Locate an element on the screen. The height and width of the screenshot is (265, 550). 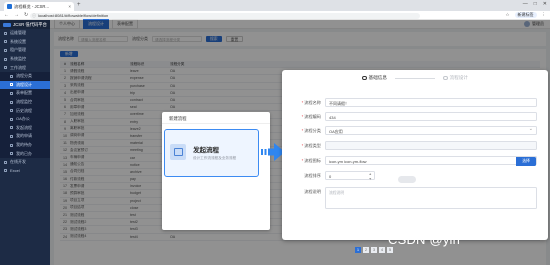
sidebar-item: 流程监控 is located at coordinates (25, 102).